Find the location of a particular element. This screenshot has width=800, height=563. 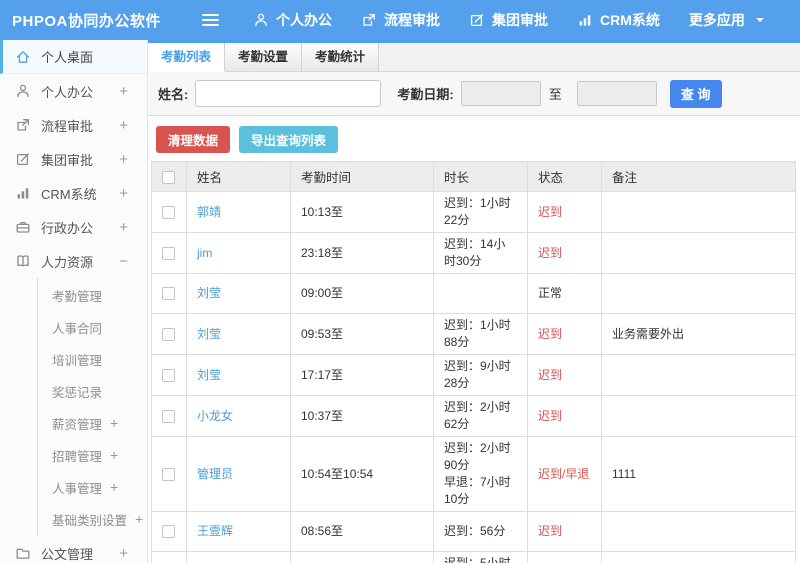

duration-cell: 迟到：2小时62分 is located at coordinates (480, 416).